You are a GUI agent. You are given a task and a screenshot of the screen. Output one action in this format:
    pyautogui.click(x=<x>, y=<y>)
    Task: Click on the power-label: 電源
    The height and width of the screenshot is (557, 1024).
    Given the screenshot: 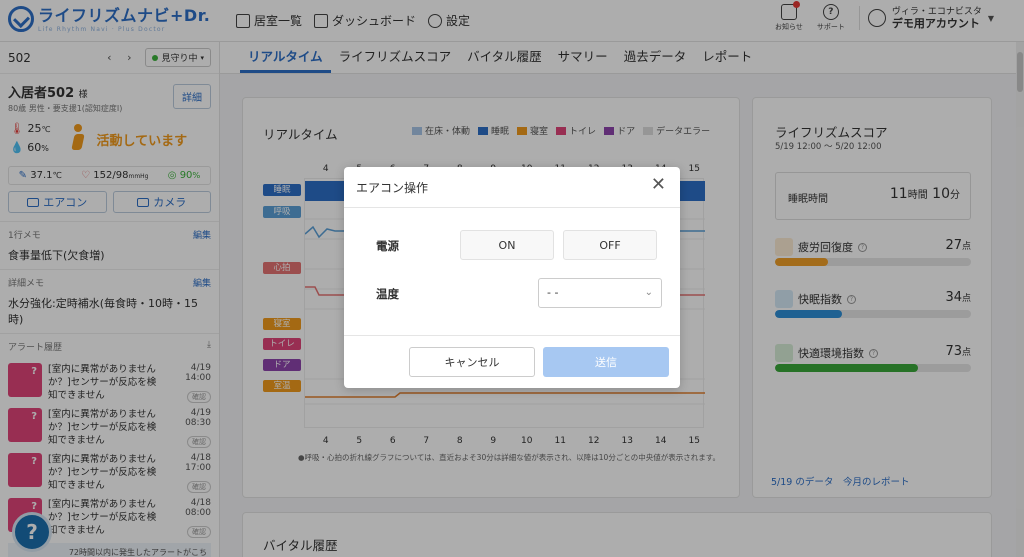 What is the action you would take?
    pyautogui.click(x=387, y=246)
    